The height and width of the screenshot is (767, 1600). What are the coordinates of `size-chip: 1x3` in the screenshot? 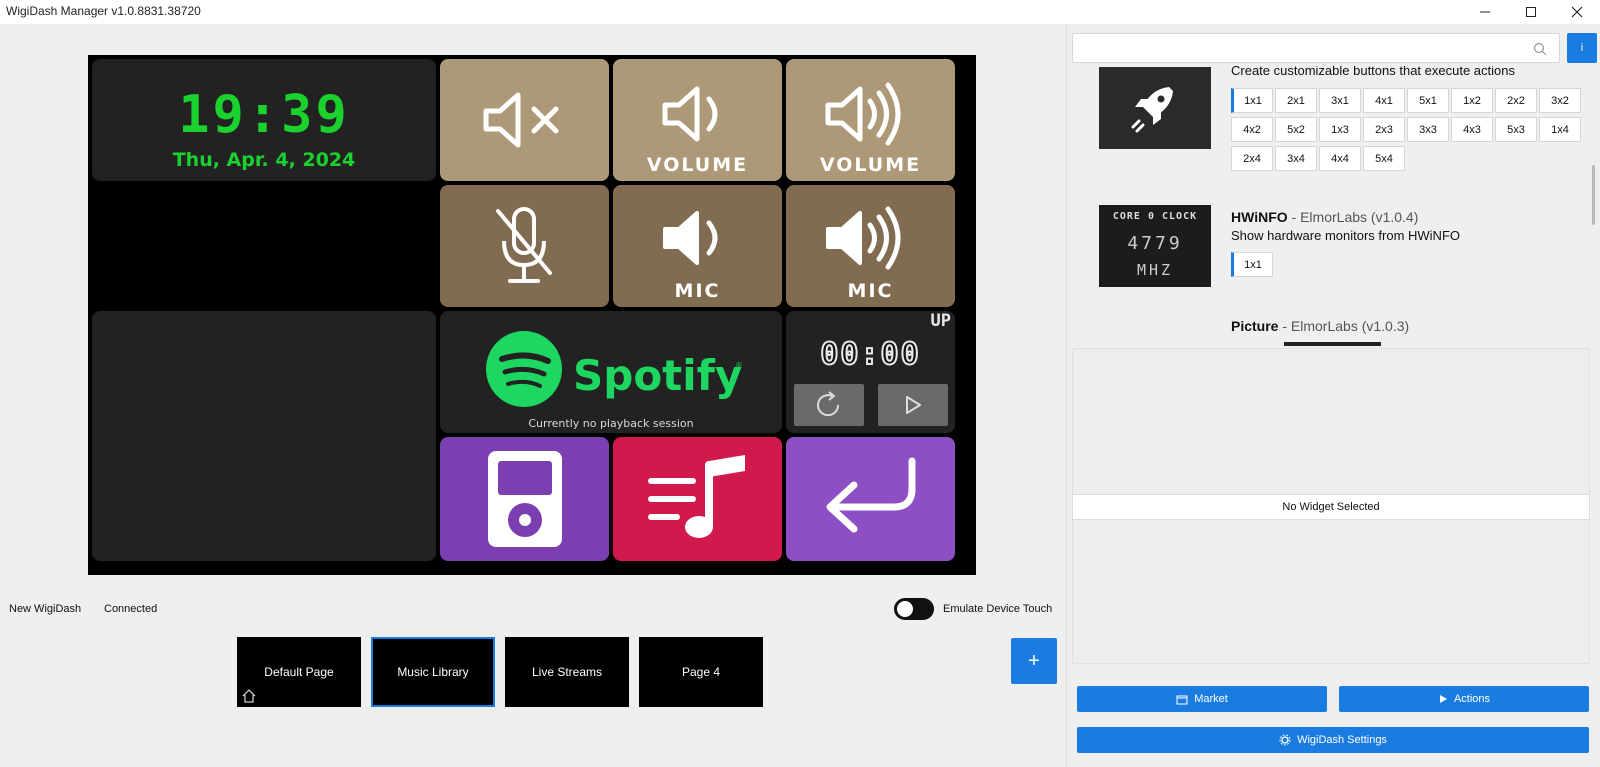 It's located at (1340, 129).